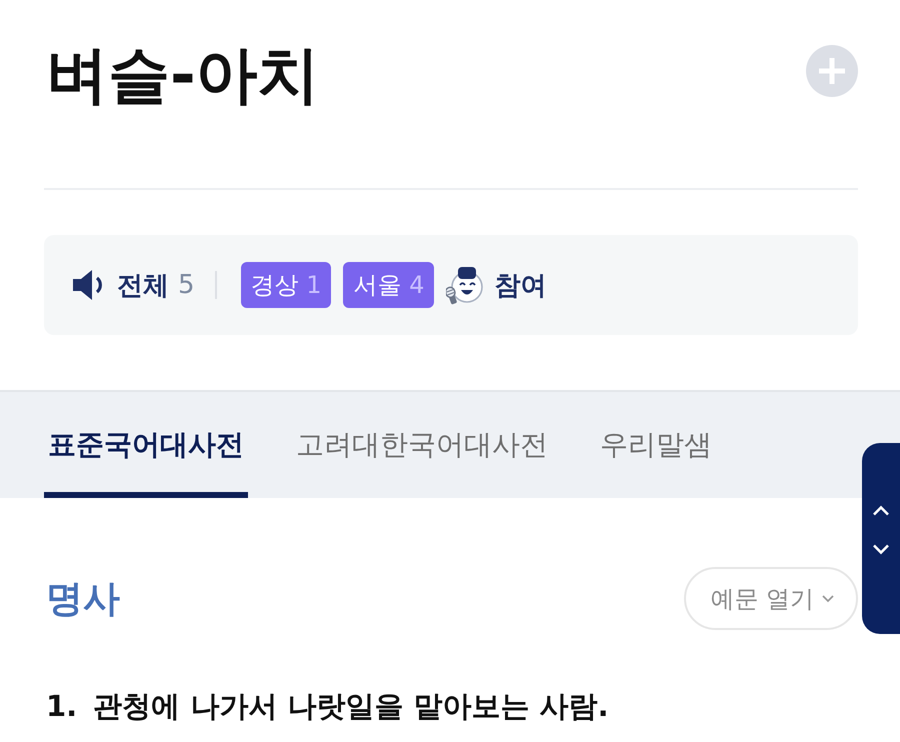  What do you see at coordinates (656, 445) in the screenshot?
I see `dictionary-tab: 우리말샘` at bounding box center [656, 445].